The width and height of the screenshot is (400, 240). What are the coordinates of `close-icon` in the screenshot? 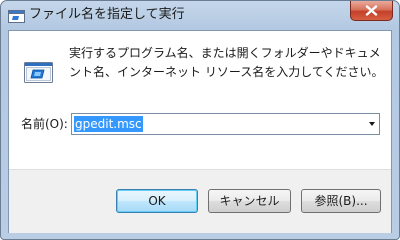 It's located at (371, 10).